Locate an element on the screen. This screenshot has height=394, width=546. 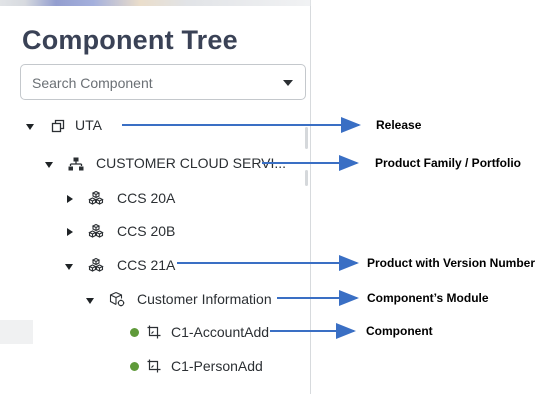
annotation-module: Component’s Module is located at coordinates (428, 298).